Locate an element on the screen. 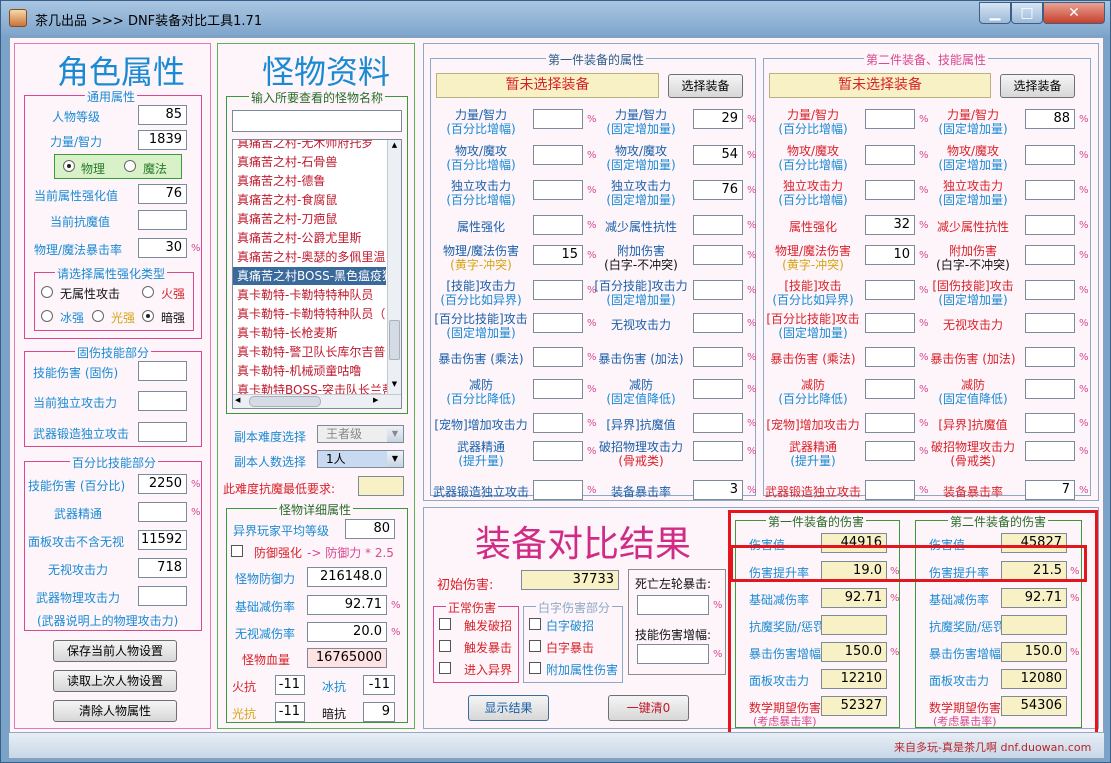 This screenshot has width=1111, height=763. panel-atk-input: 11592 is located at coordinates (162, 540).